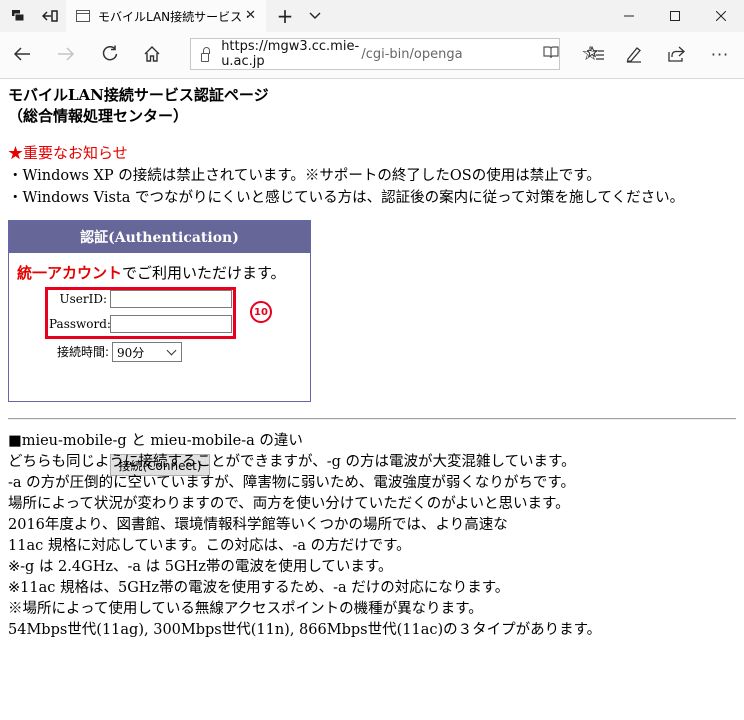 This screenshot has height=720, width=744. Describe the element at coordinates (676, 54) in the screenshot. I see `share-icon` at that location.